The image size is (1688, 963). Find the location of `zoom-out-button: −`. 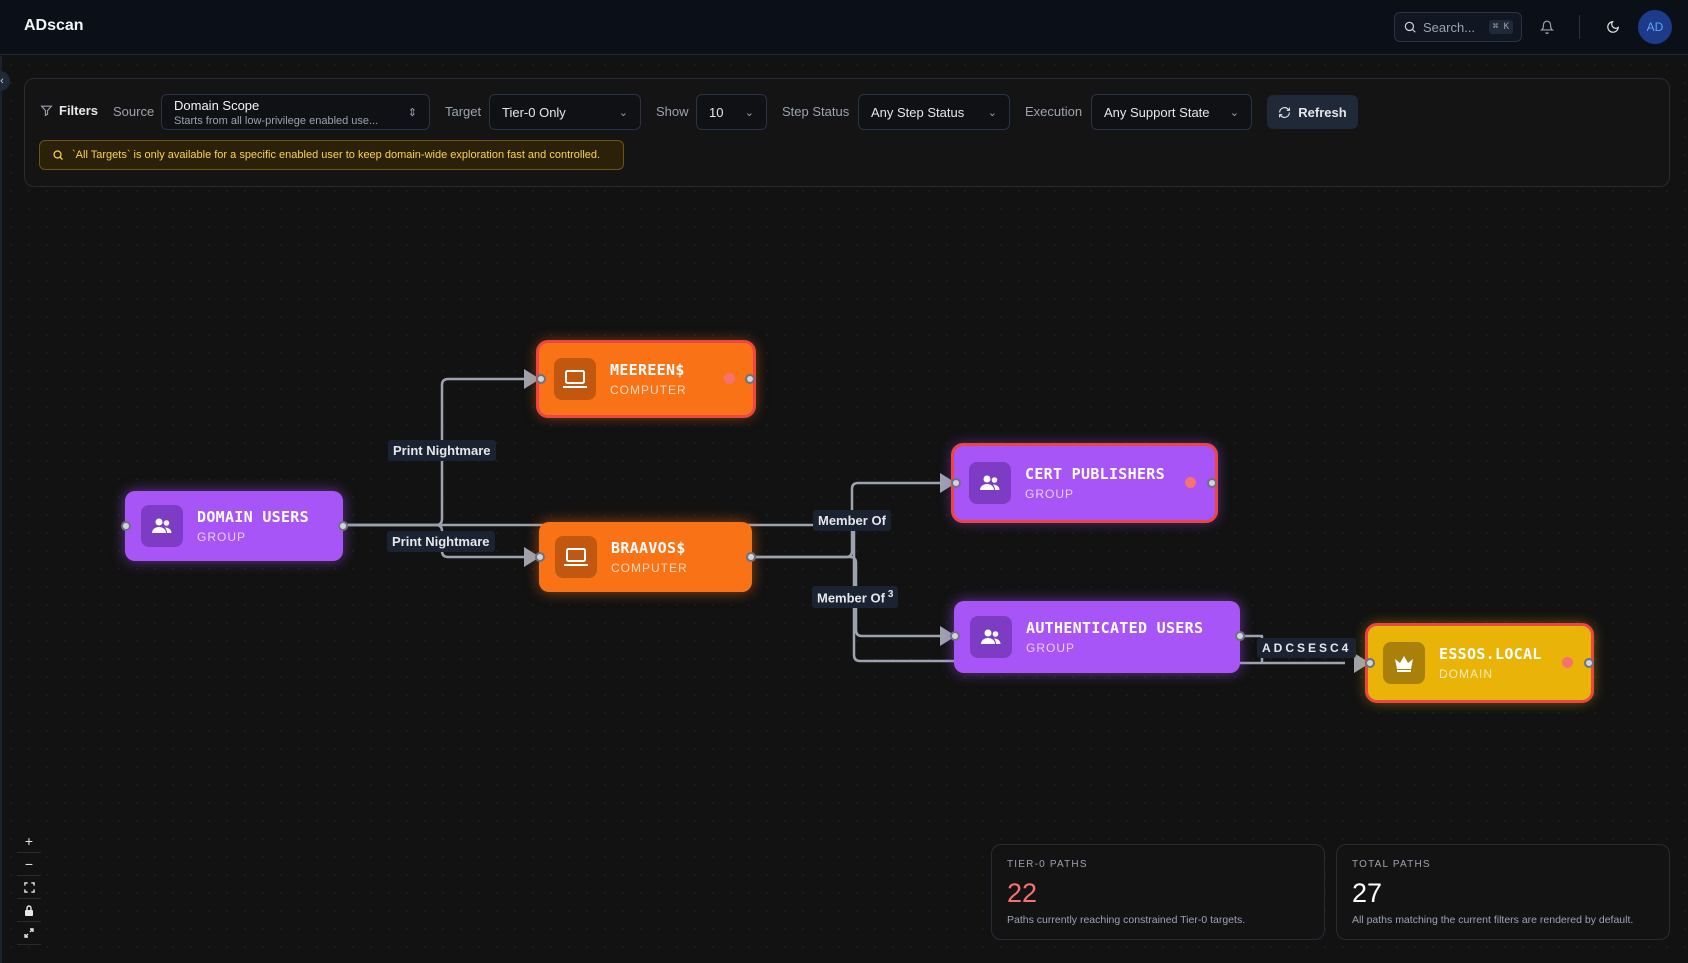

zoom-out-button: − is located at coordinates (29, 864).